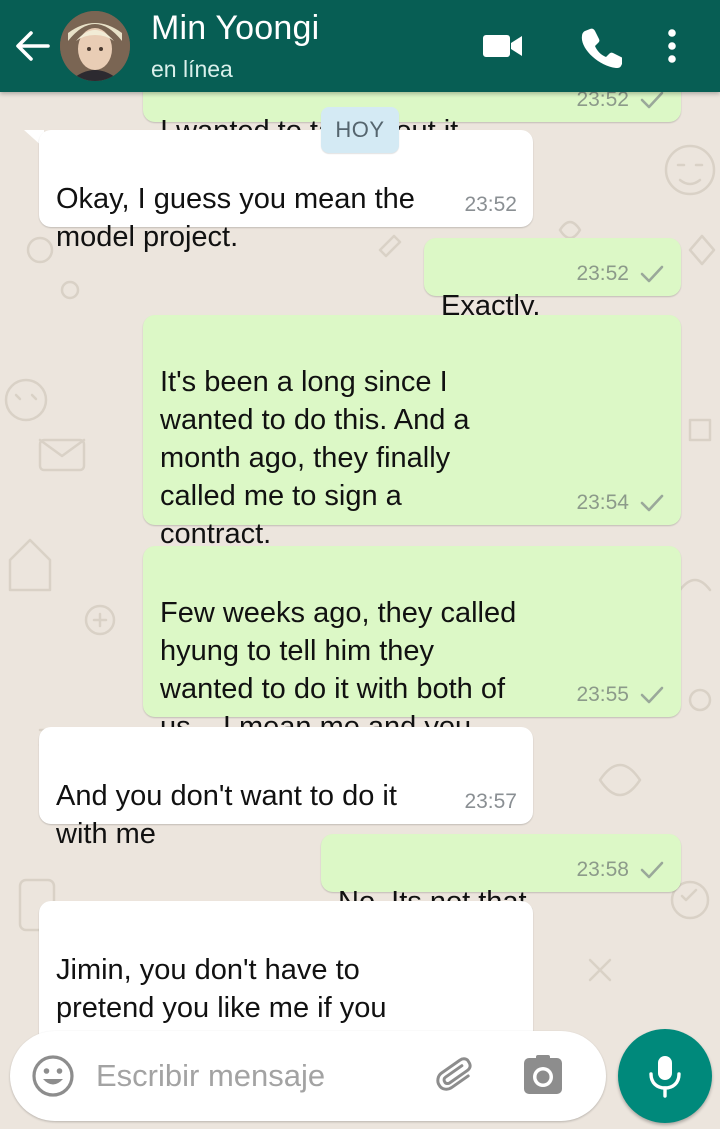  Describe the element at coordinates (457, 1076) in the screenshot. I see `attach-icon` at that location.